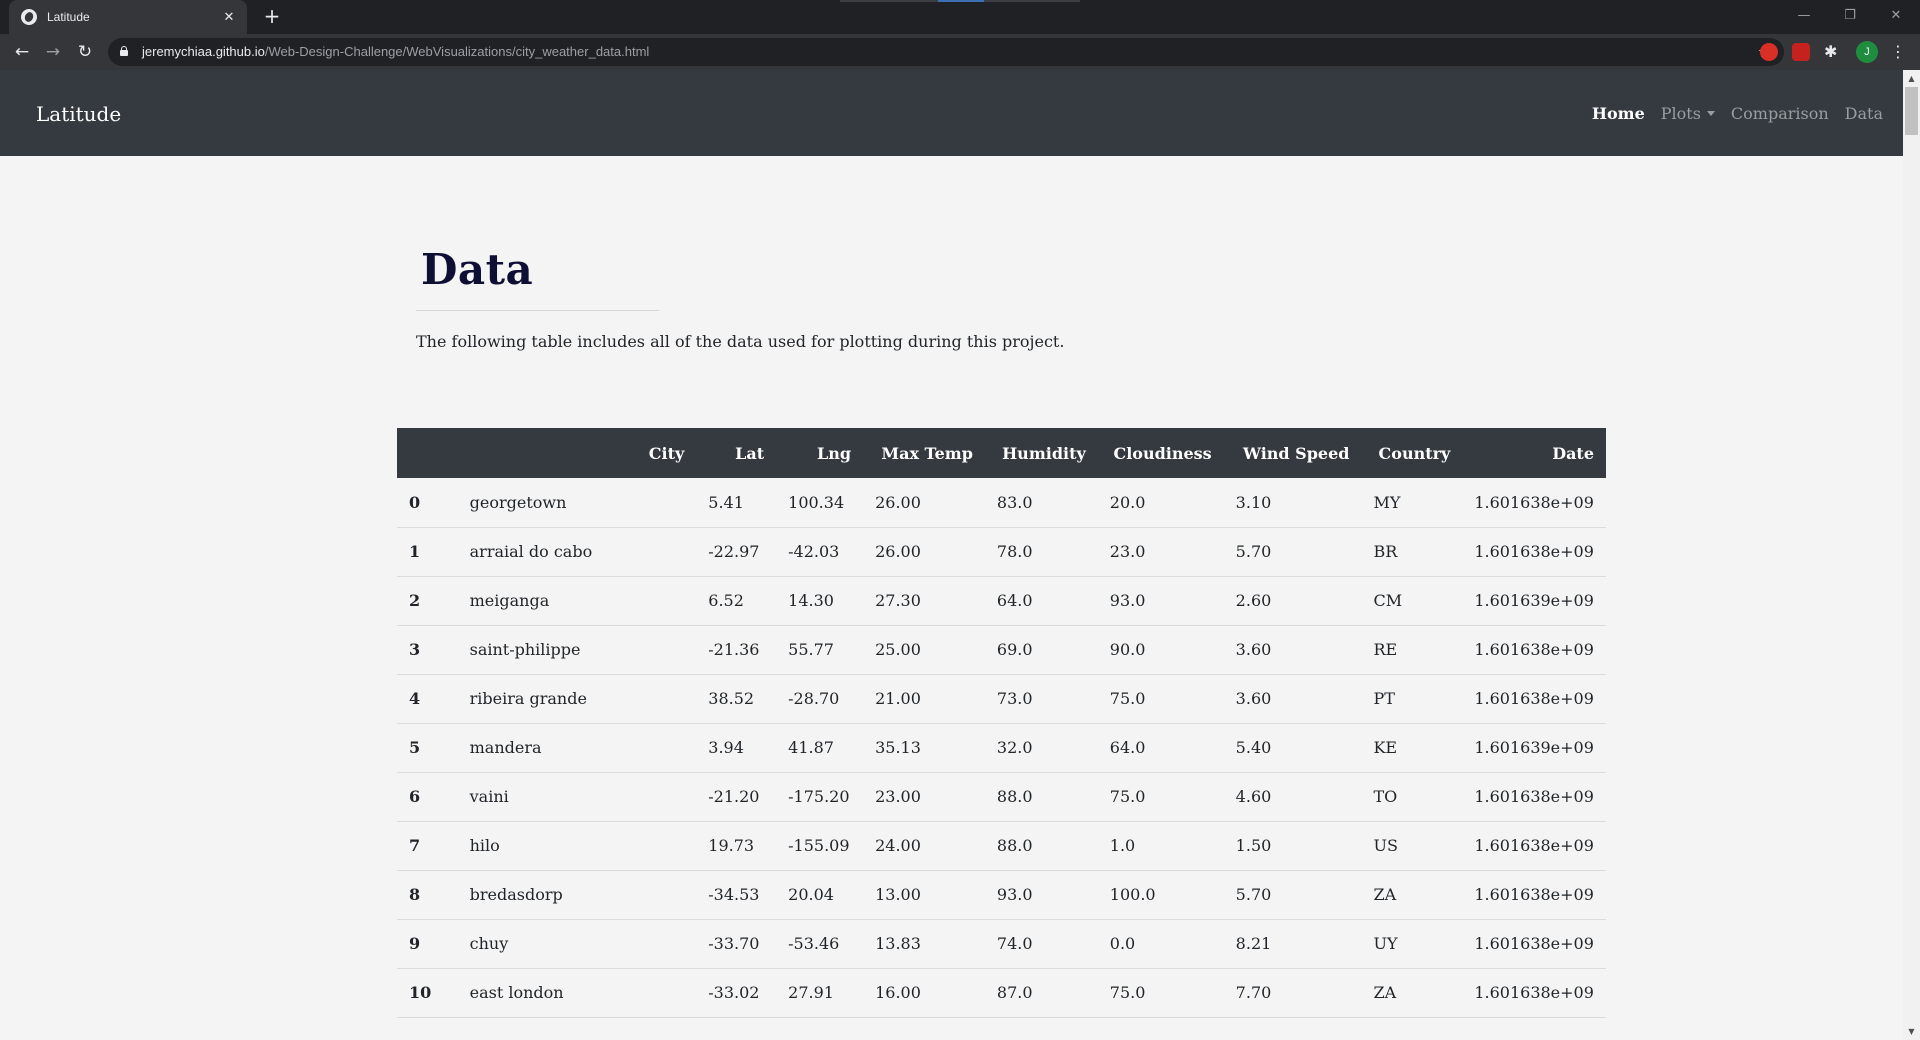 The image size is (1920, 1040). I want to click on column-header: Lng, so click(820, 453).